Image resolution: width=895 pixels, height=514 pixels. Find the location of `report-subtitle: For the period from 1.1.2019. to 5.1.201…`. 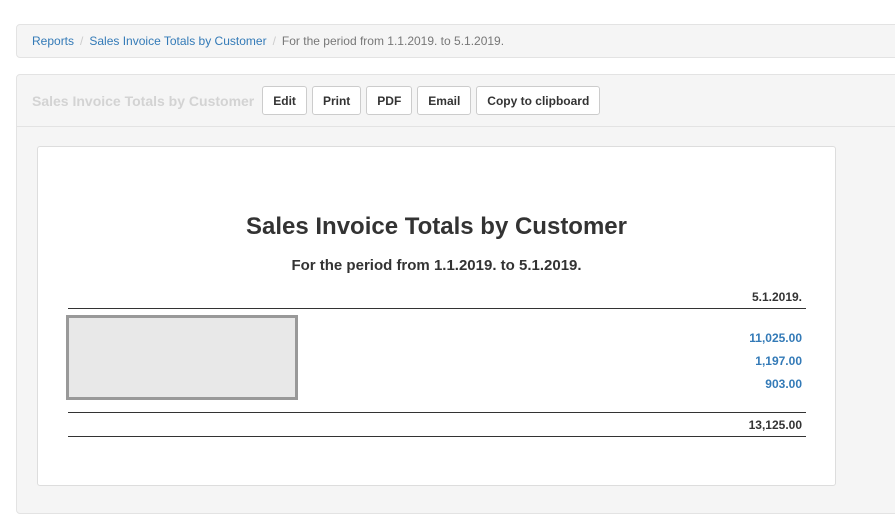

report-subtitle: For the period from 1.1.2019. to 5.1.201… is located at coordinates (436, 265).